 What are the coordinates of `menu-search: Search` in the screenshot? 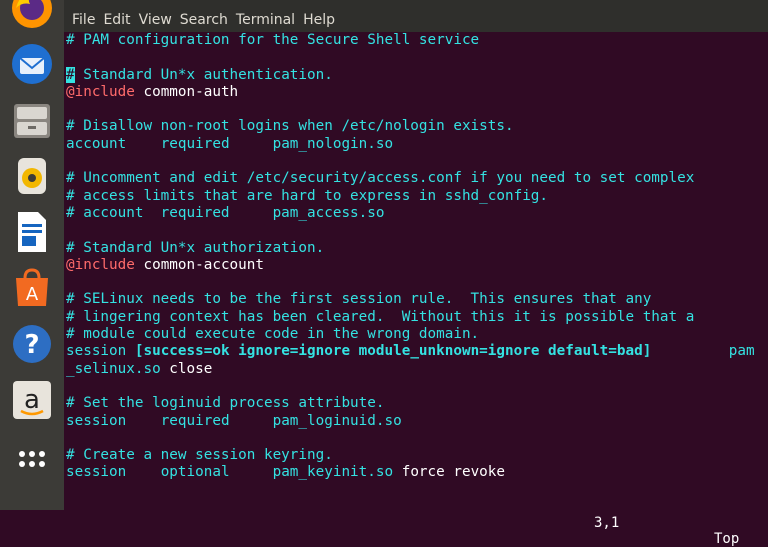 It's located at (206, 22).